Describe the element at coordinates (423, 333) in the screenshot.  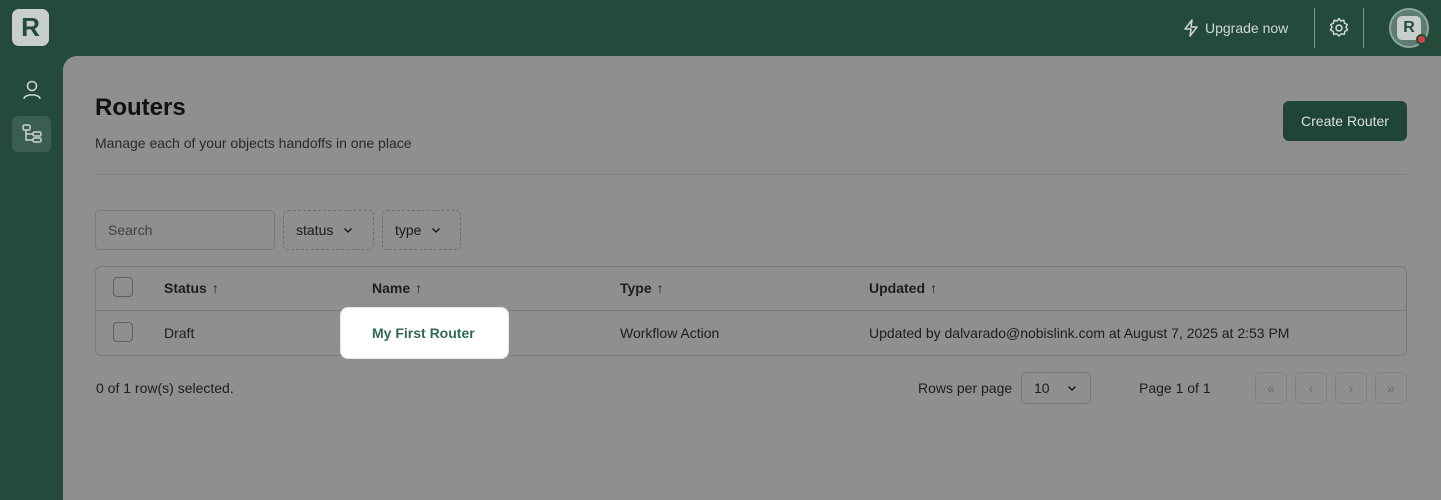
I see `router-name-link: My First Router` at that location.